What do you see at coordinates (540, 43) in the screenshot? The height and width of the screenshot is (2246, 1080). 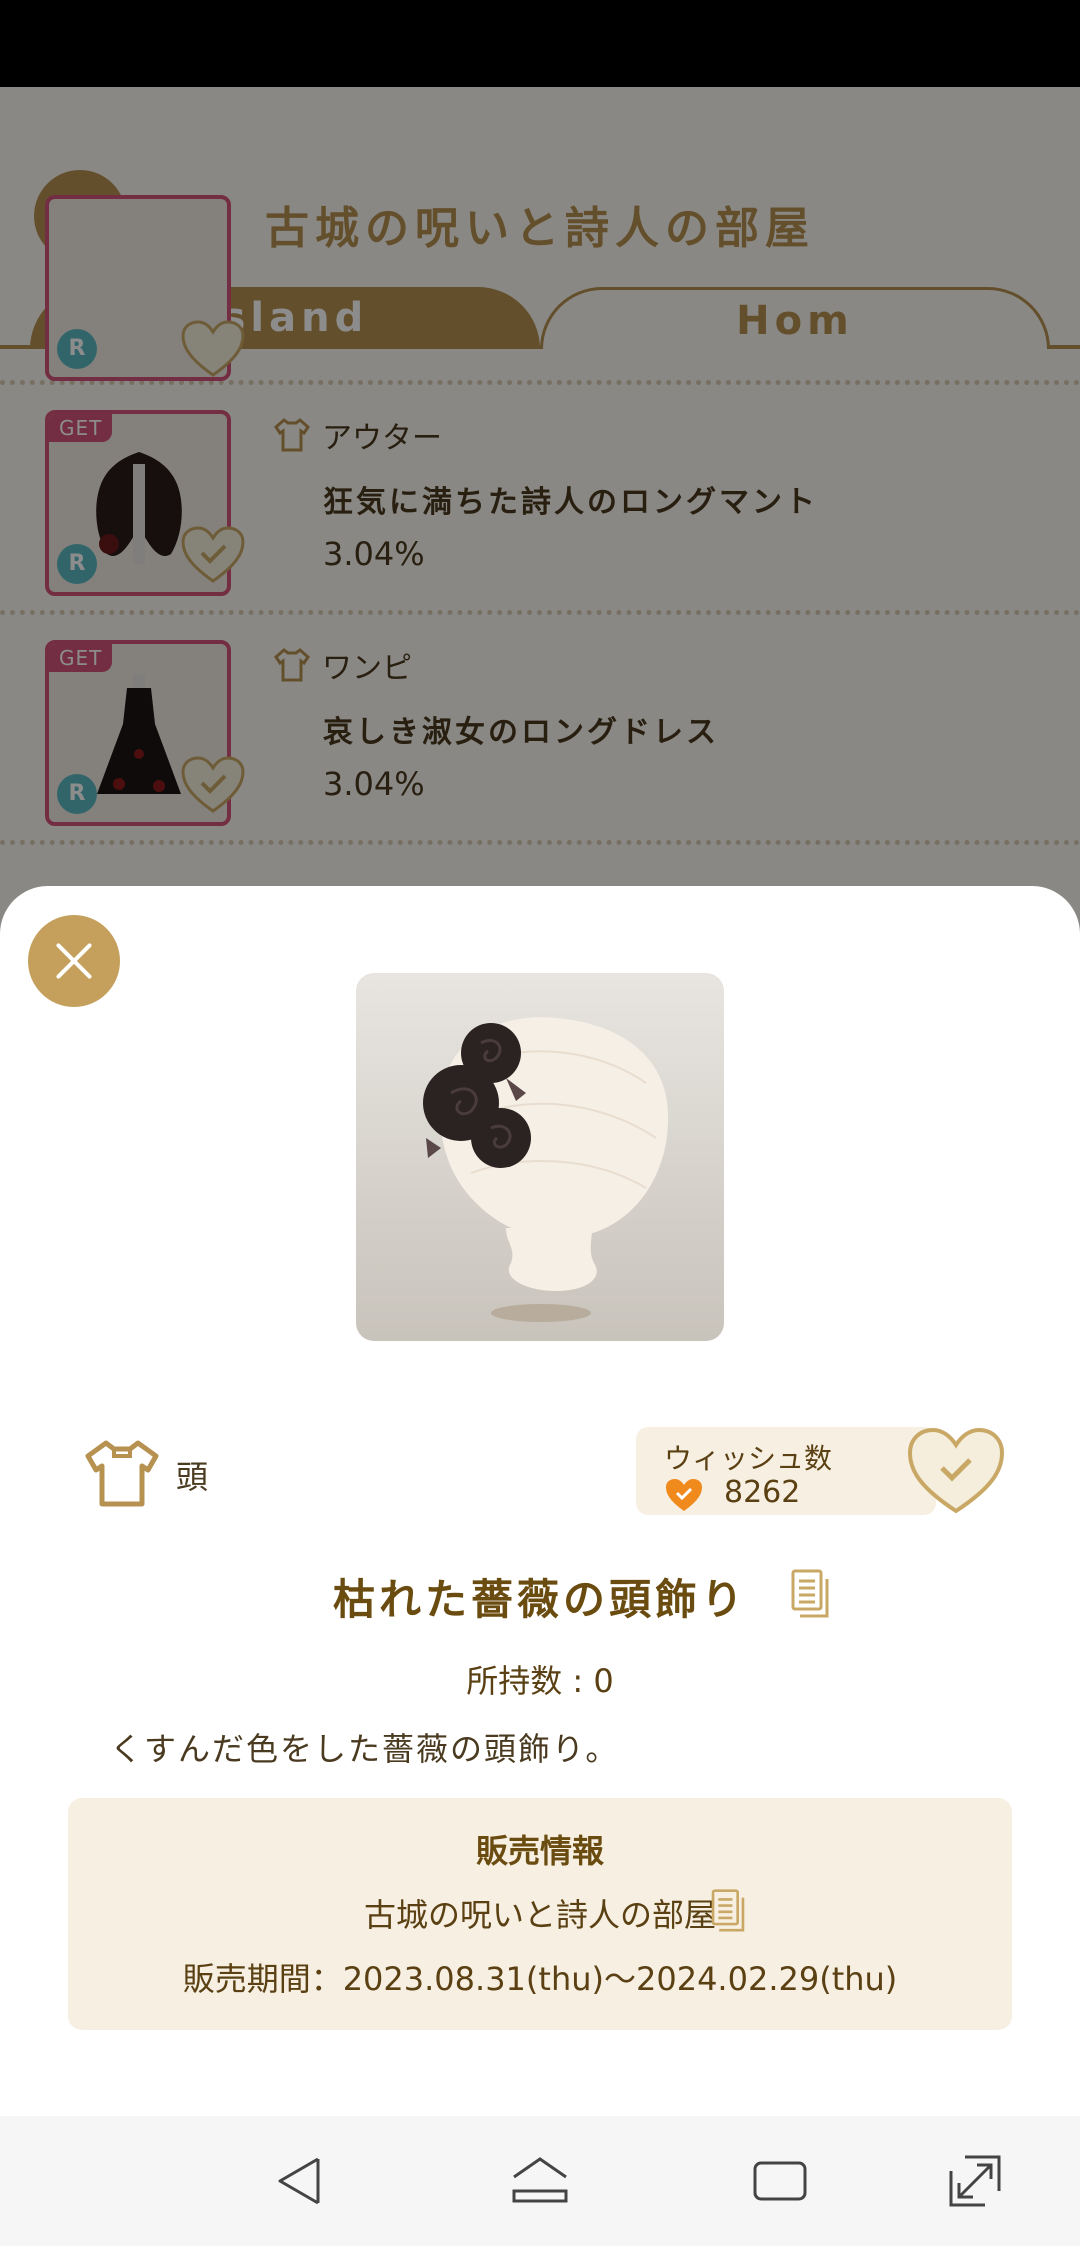 I see `status-bar` at bounding box center [540, 43].